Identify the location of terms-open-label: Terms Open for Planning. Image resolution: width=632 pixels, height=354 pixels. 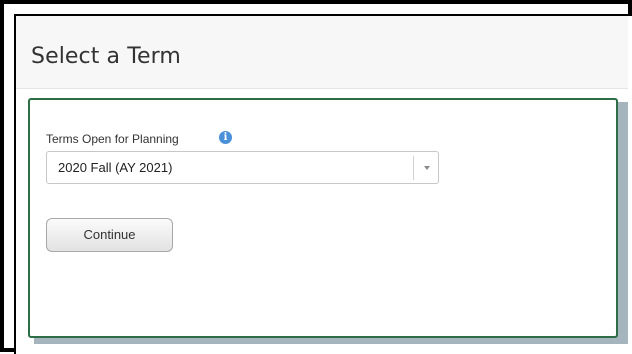
(112, 139).